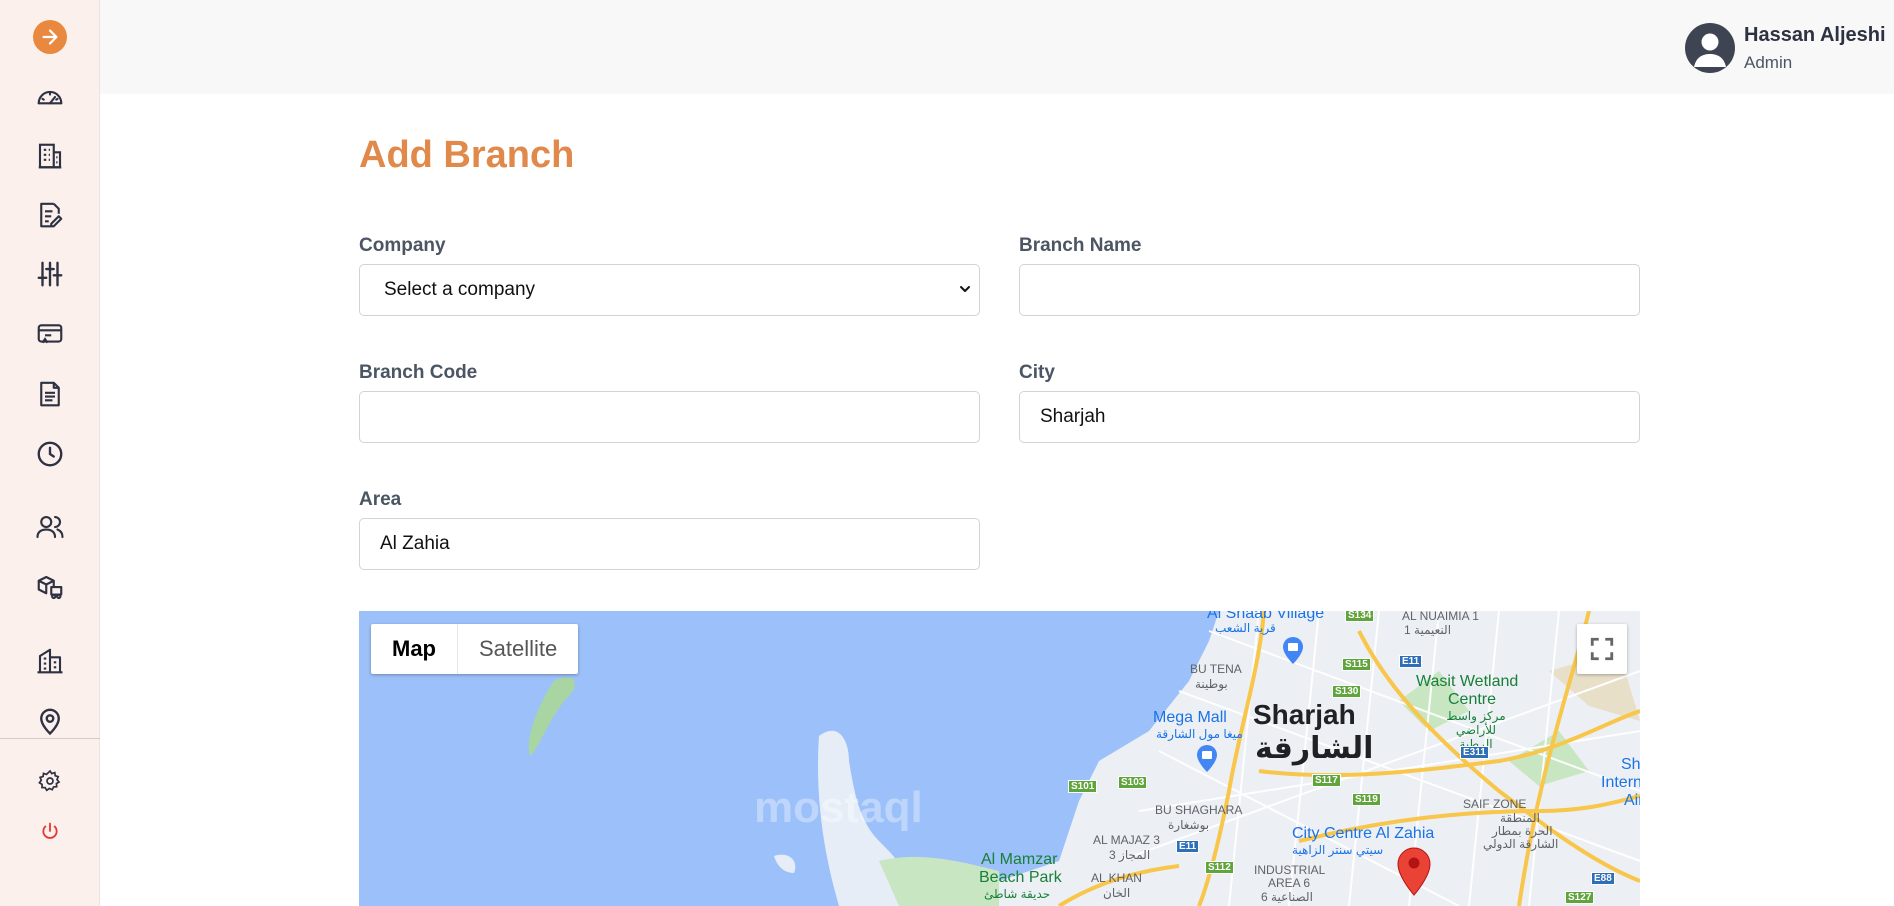 The image size is (1894, 906). I want to click on map-label-saif-zone-ar1: المنطقة, so click(1520, 818).